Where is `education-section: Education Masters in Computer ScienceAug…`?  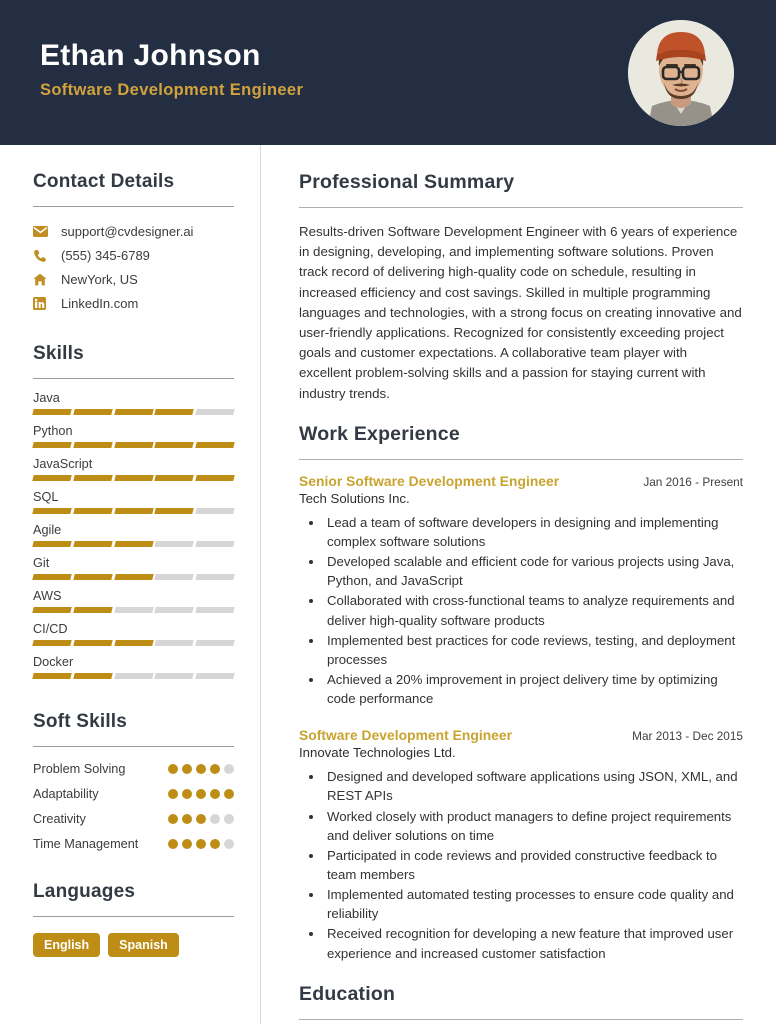
education-section: Education Masters in Computer ScienceAug… is located at coordinates (521, 1003).